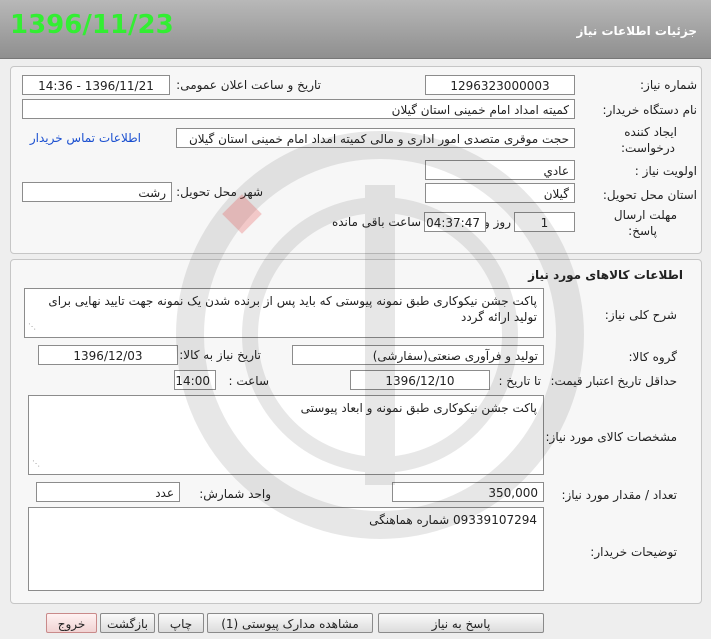  What do you see at coordinates (500, 85) in the screenshot?
I see `need-number-field: 1296323000003` at bounding box center [500, 85].